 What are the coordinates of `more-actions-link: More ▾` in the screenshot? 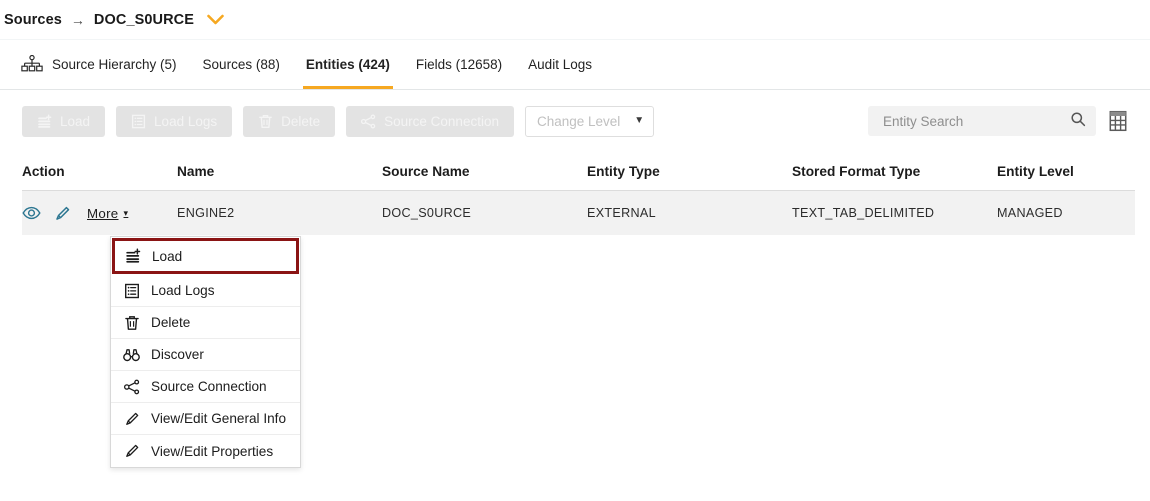 It's located at (107, 213).